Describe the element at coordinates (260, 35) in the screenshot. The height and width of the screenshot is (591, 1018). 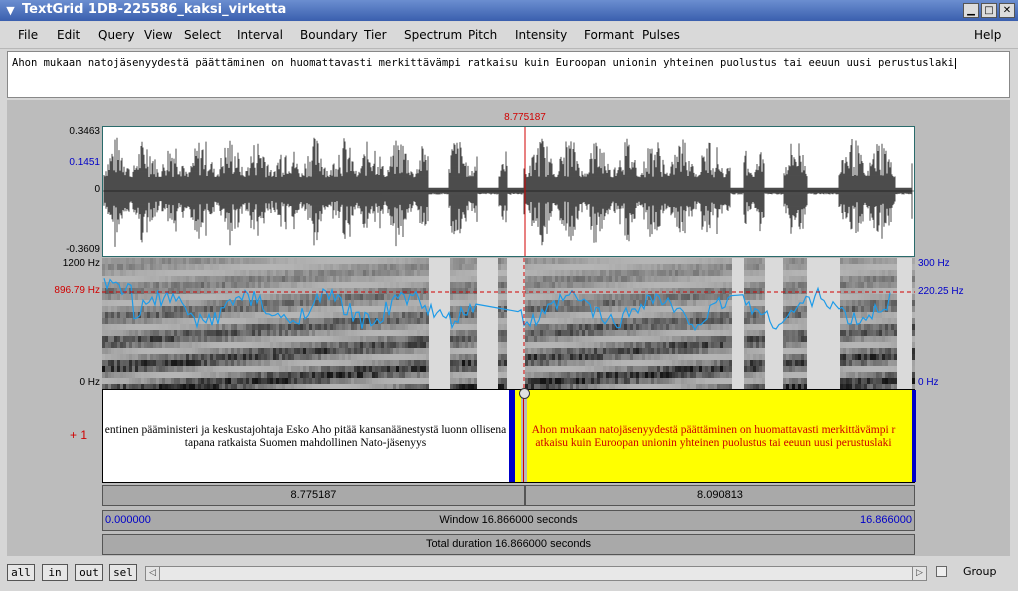
I see `menu-interval: Interval` at that location.